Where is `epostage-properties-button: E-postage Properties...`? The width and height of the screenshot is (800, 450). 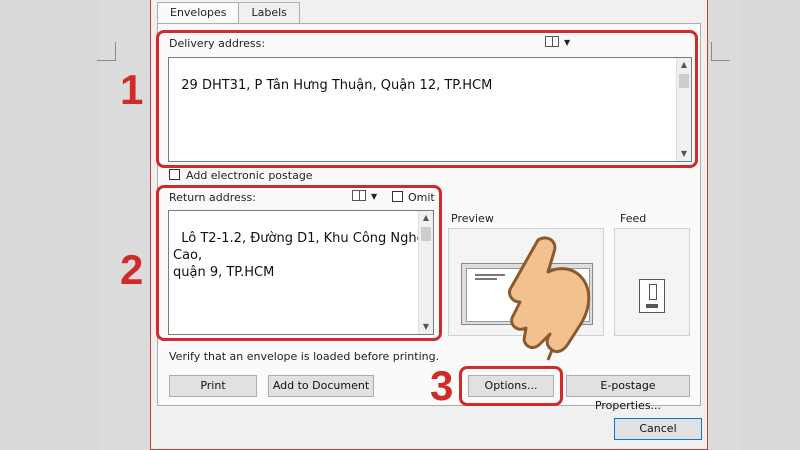 epostage-properties-button: E-postage Properties... is located at coordinates (628, 393).